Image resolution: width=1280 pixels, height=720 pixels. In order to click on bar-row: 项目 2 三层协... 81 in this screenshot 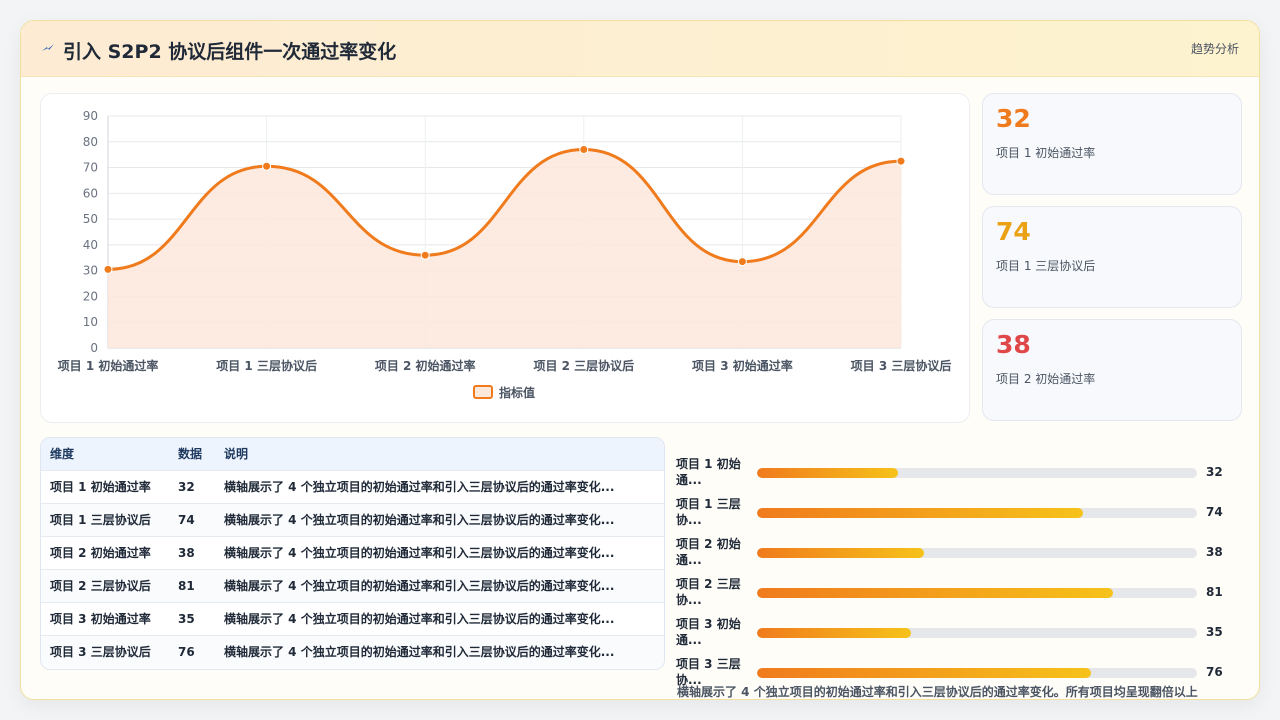, I will do `click(958, 595)`.